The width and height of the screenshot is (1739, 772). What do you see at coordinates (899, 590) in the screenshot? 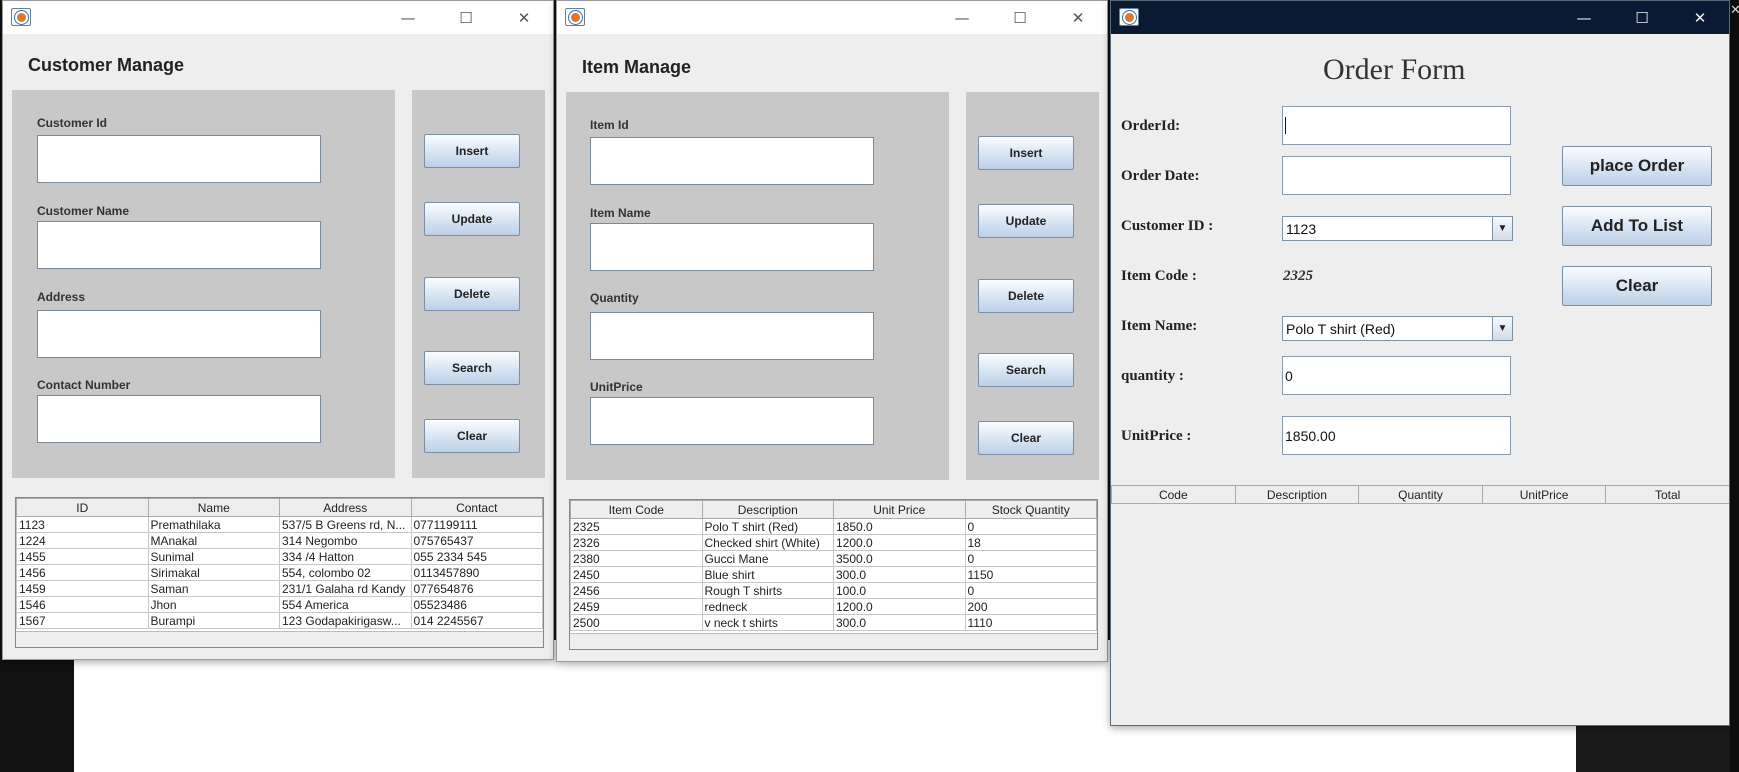
I see `table-cell: 100.0` at bounding box center [899, 590].